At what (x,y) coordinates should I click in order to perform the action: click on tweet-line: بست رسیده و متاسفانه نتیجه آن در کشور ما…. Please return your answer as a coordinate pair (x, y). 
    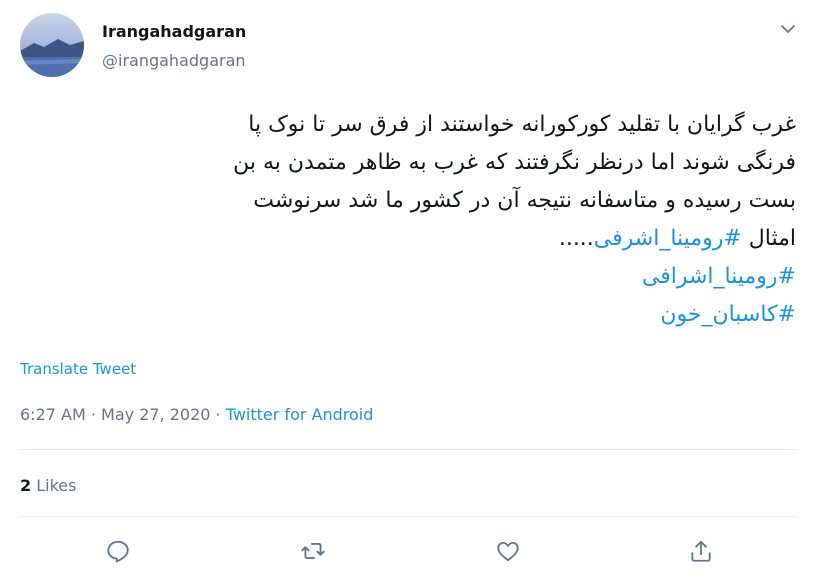
    Looking at the image, I should click on (524, 200).